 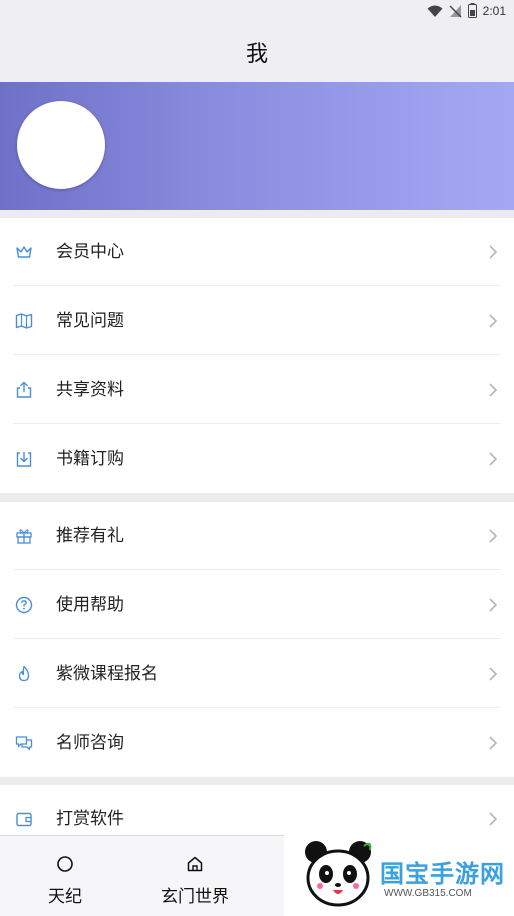 I want to click on menu-item-label: 会员中心, so click(x=90, y=252).